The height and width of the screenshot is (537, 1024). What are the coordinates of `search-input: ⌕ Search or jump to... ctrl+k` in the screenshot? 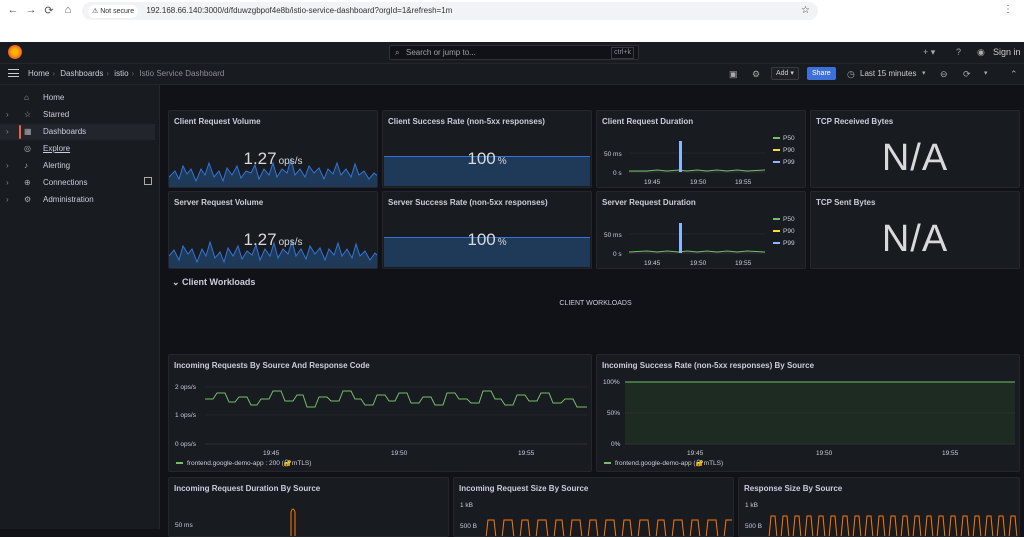 It's located at (514, 52).